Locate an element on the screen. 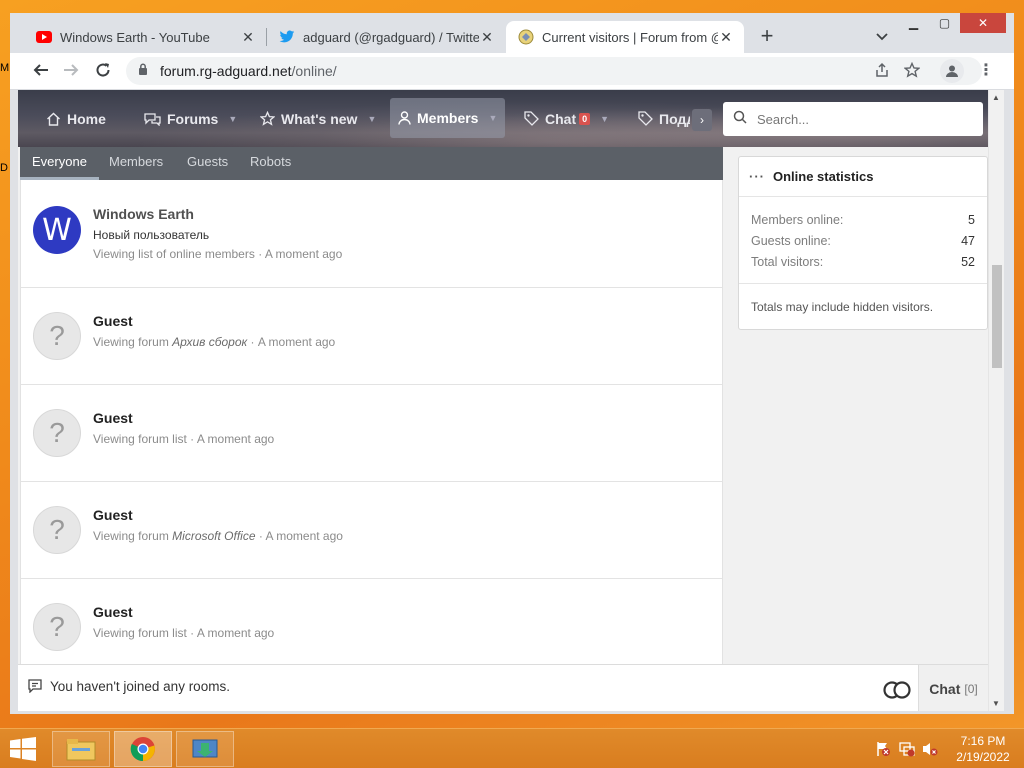 Image resolution: width=1024 pixels, height=768 pixels. member-name-link: Windows Earth is located at coordinates (143, 214).